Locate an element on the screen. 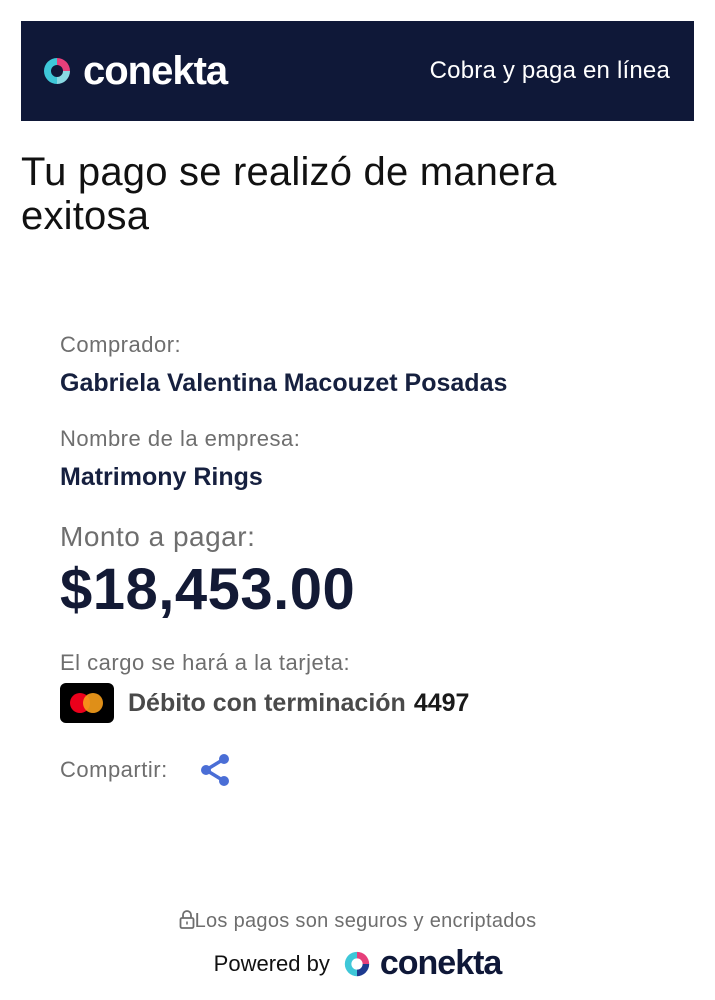 This screenshot has width=715, height=1000. secure-text: Los pagos son seguros y encriptados is located at coordinates (365, 921).